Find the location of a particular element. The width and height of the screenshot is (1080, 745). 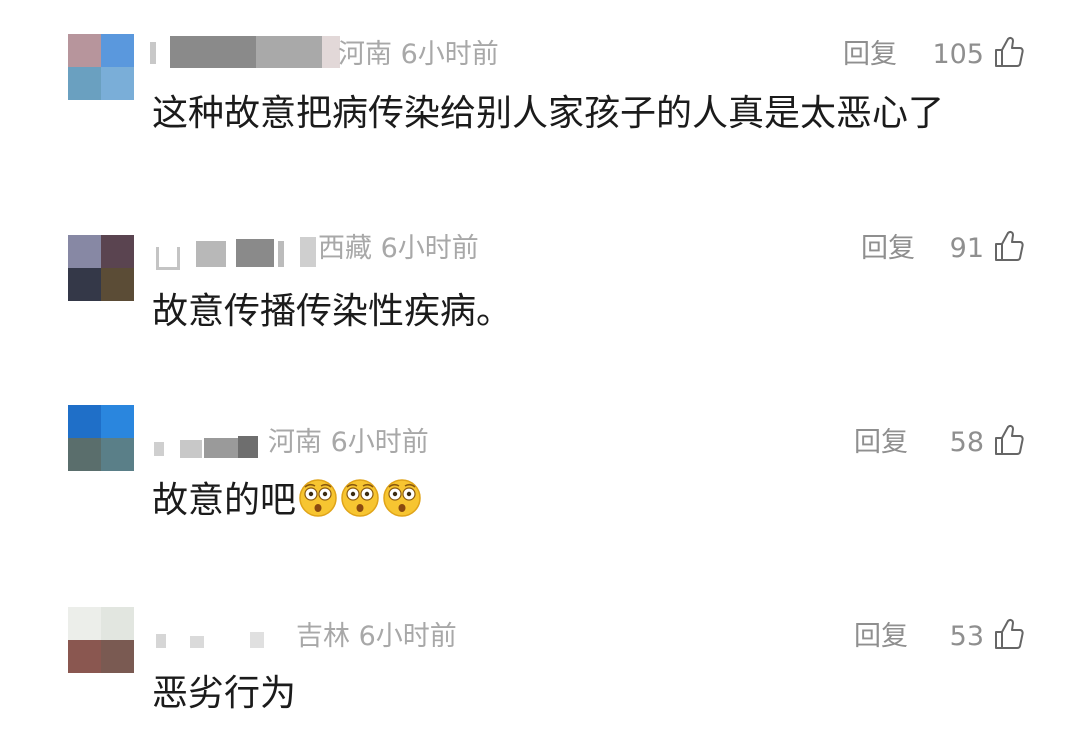

like-count: 53 is located at coordinates (966, 636).